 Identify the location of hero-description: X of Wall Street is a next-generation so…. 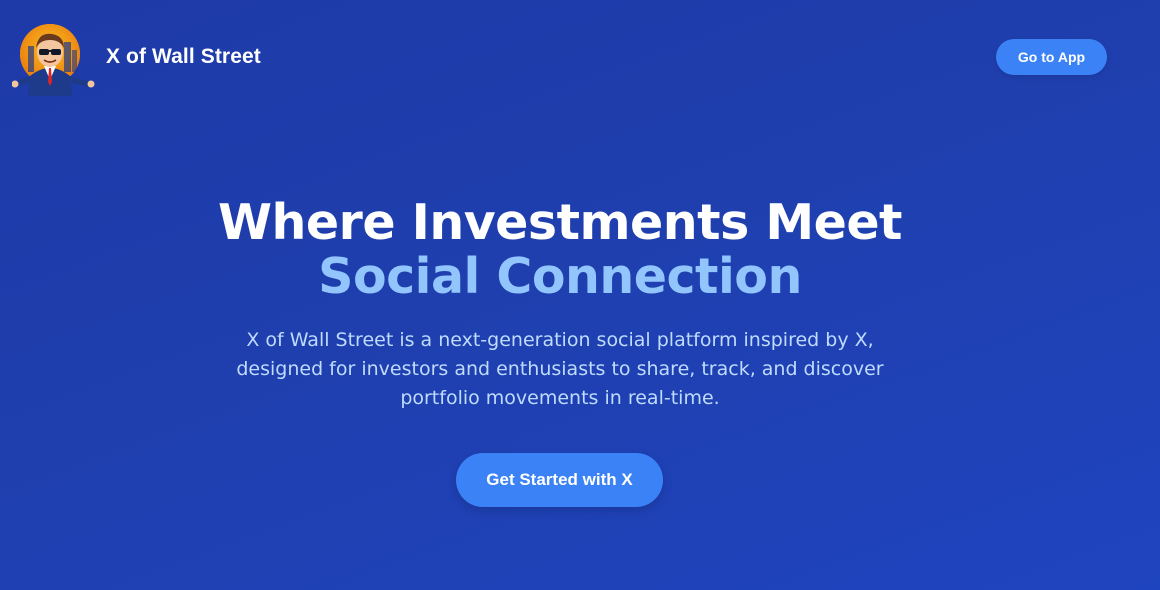
(560, 369).